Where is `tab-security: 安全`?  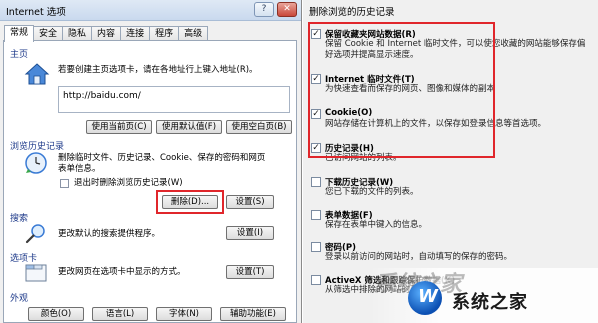 tab-security: 安全 is located at coordinates (48, 33).